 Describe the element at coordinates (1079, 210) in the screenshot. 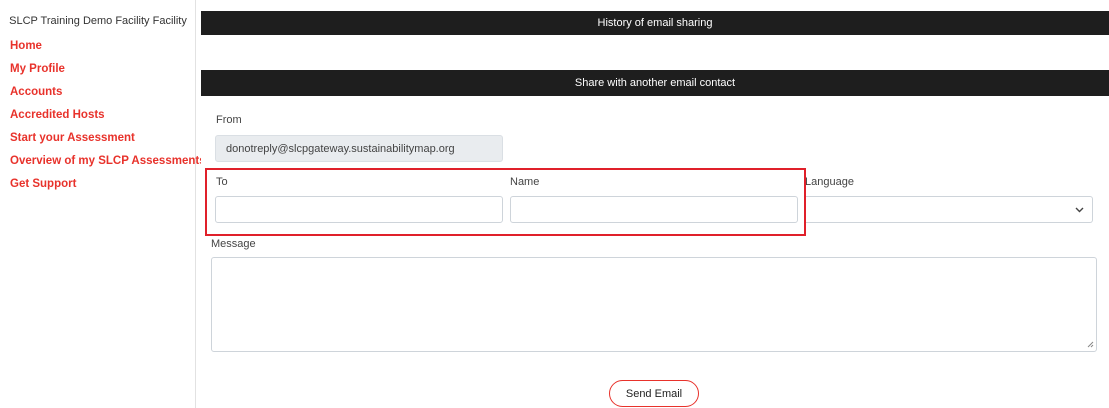

I see `chevron-down-icon` at that location.